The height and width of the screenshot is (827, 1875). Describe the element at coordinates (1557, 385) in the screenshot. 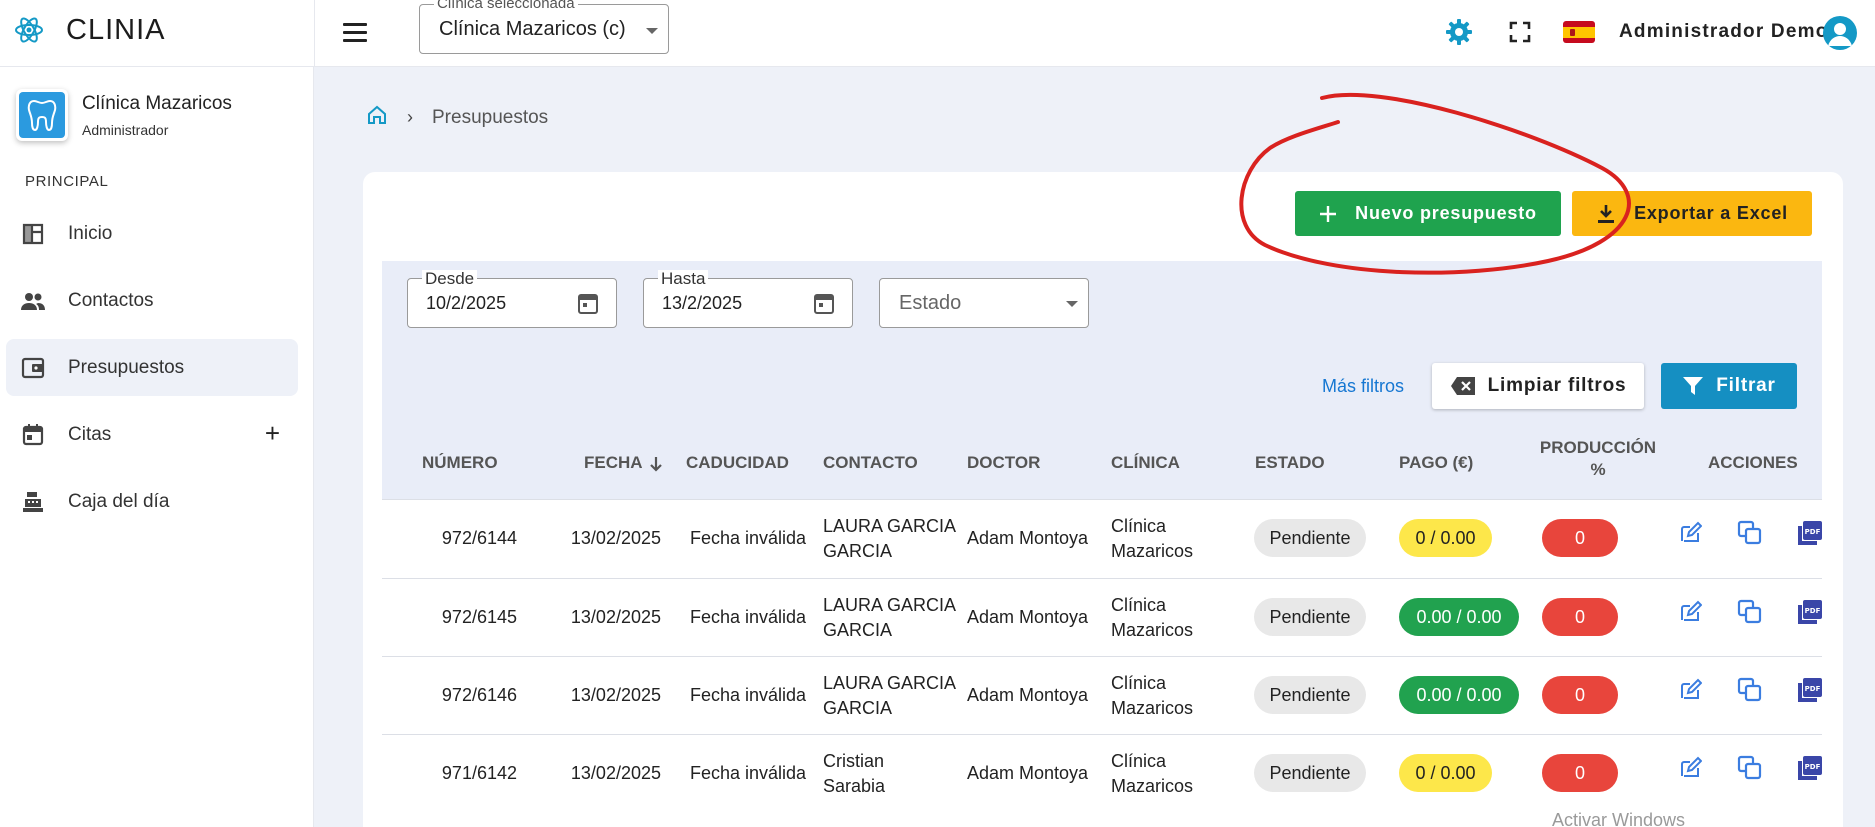

I see `clear-filters-label: Limpiar filtros` at that location.